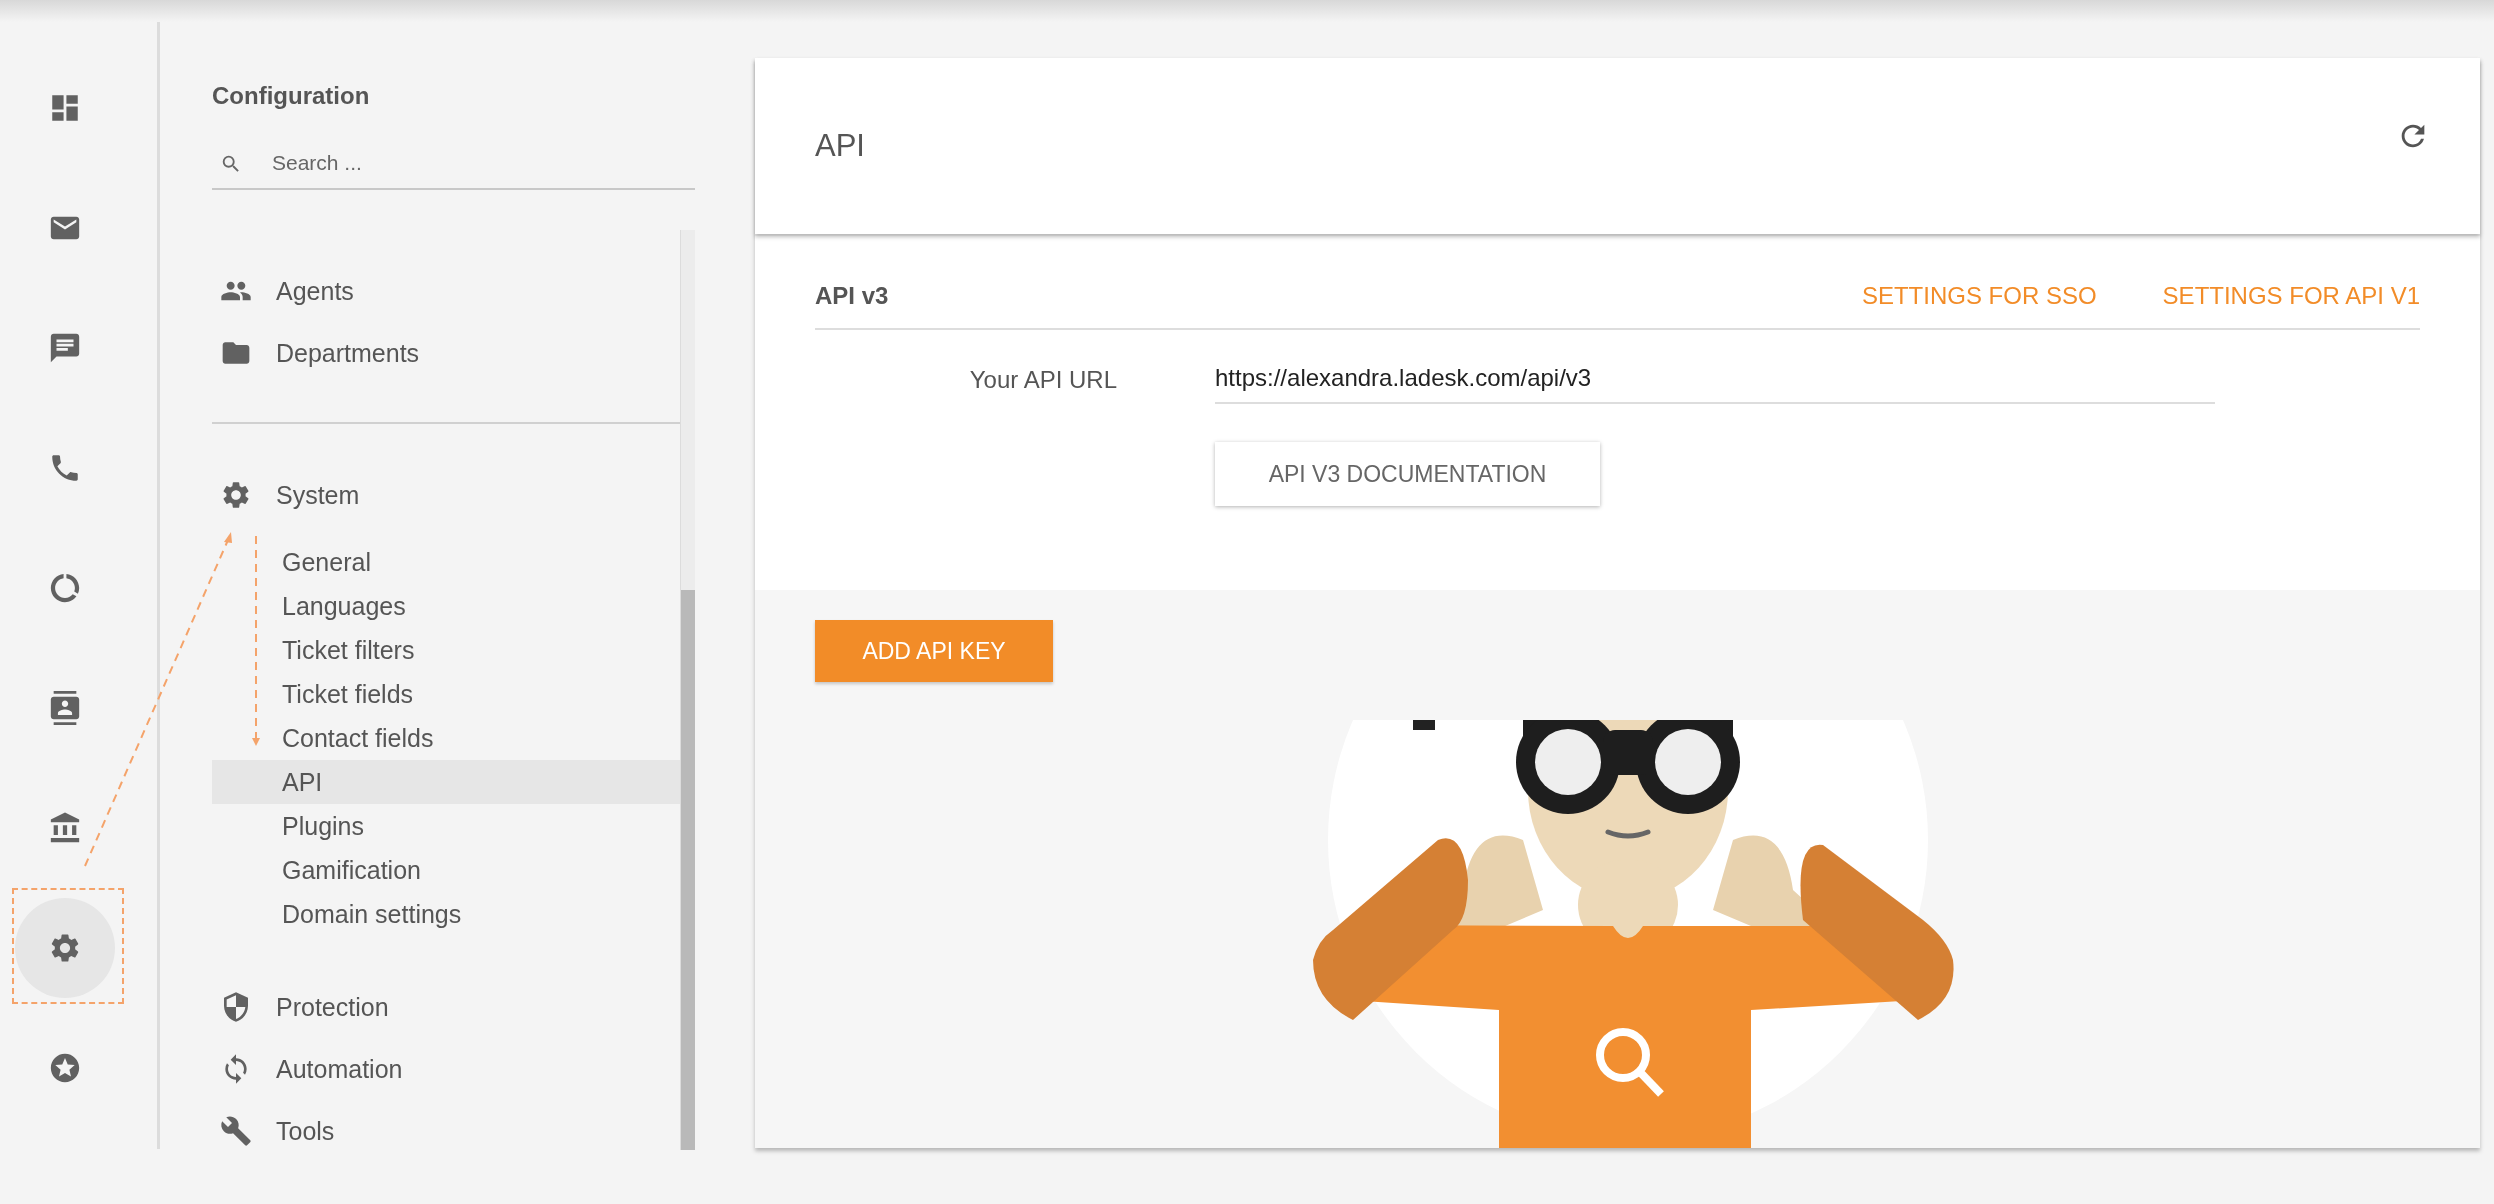 Image resolution: width=2494 pixels, height=1204 pixels. Describe the element at coordinates (446, 782) in the screenshot. I see `submenu-item: API` at that location.